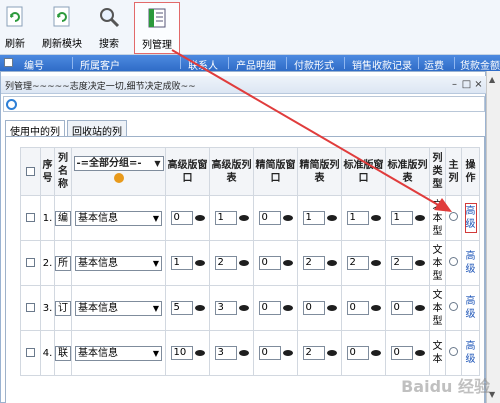 This screenshot has width=500, height=403. I want to click on std-list-input: 1, so click(401, 218).